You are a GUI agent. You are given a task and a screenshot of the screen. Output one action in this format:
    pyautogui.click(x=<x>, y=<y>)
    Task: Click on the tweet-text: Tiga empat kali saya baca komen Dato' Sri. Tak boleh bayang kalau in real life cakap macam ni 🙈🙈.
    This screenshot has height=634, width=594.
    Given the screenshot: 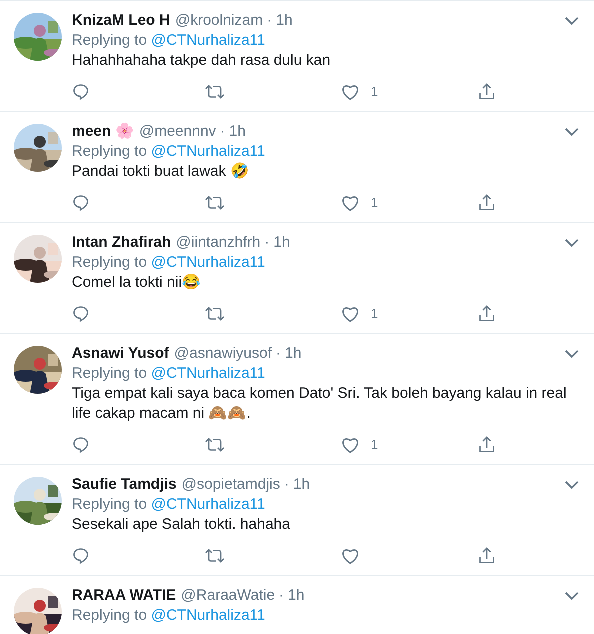 What is the action you would take?
    pyautogui.click(x=320, y=404)
    